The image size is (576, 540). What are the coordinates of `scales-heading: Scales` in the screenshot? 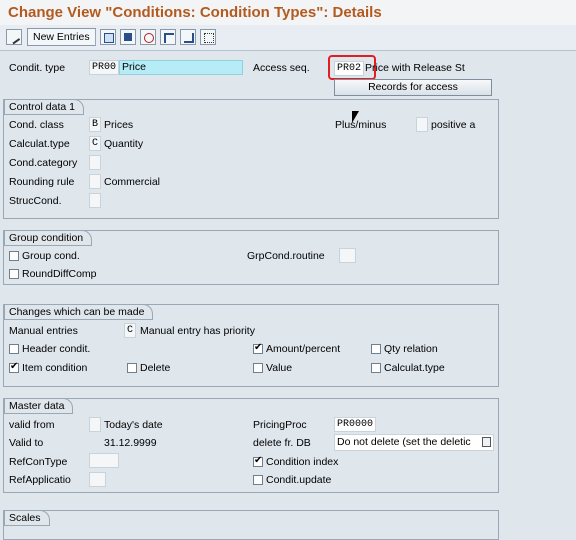 It's located at (27, 518).